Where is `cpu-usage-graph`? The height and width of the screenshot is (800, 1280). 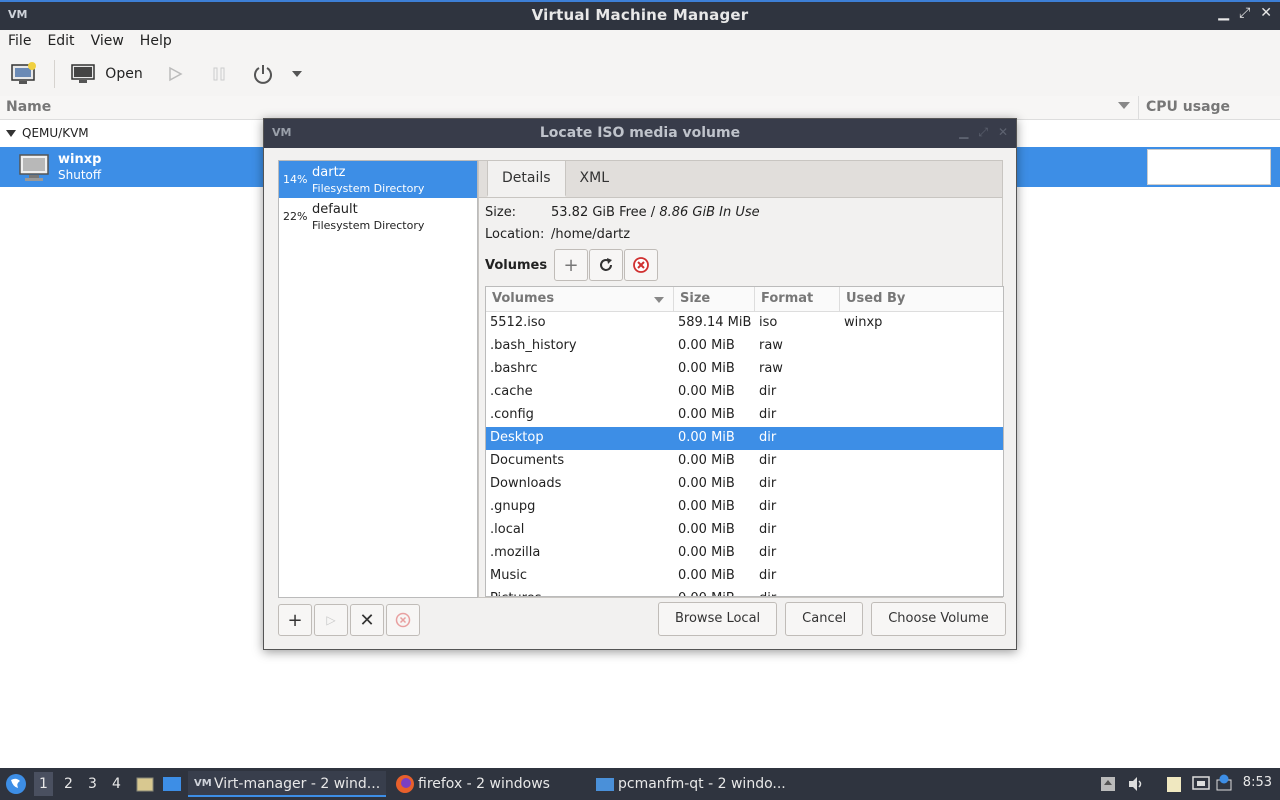
cpu-usage-graph is located at coordinates (1209, 167).